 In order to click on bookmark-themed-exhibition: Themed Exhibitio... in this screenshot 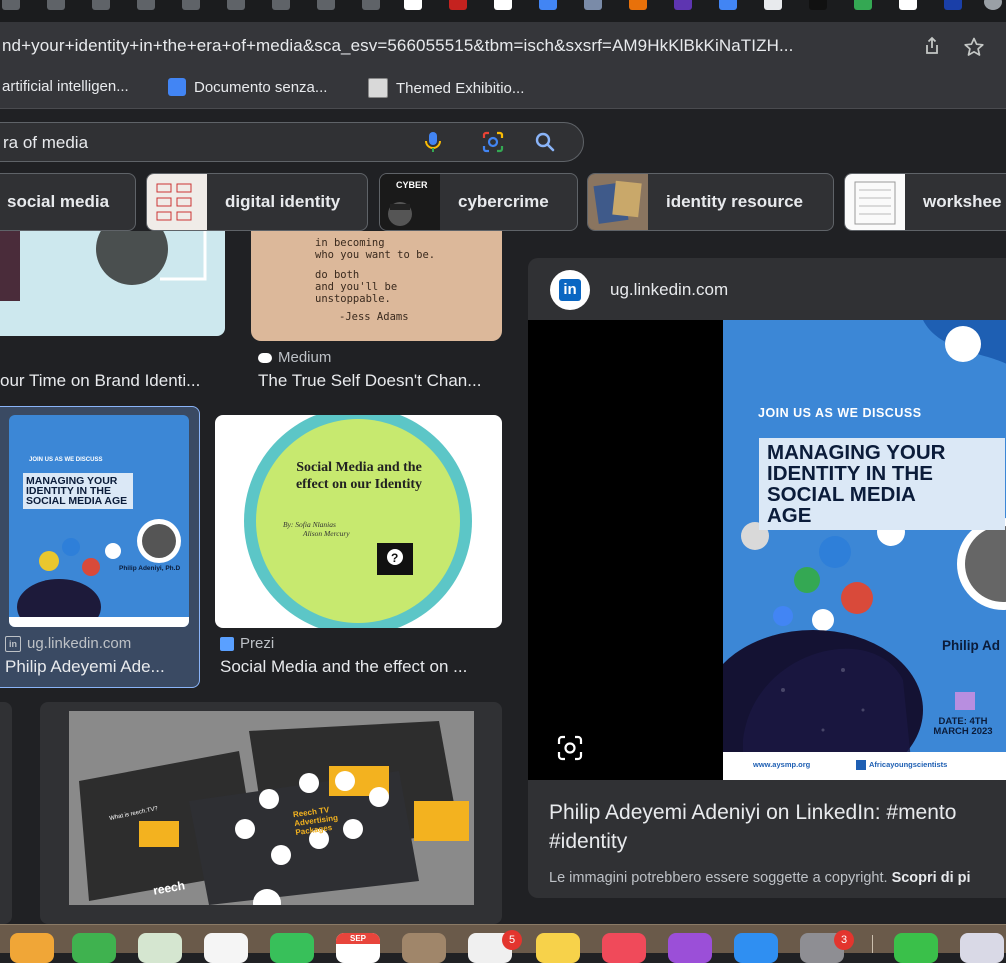, I will do `click(446, 88)`.